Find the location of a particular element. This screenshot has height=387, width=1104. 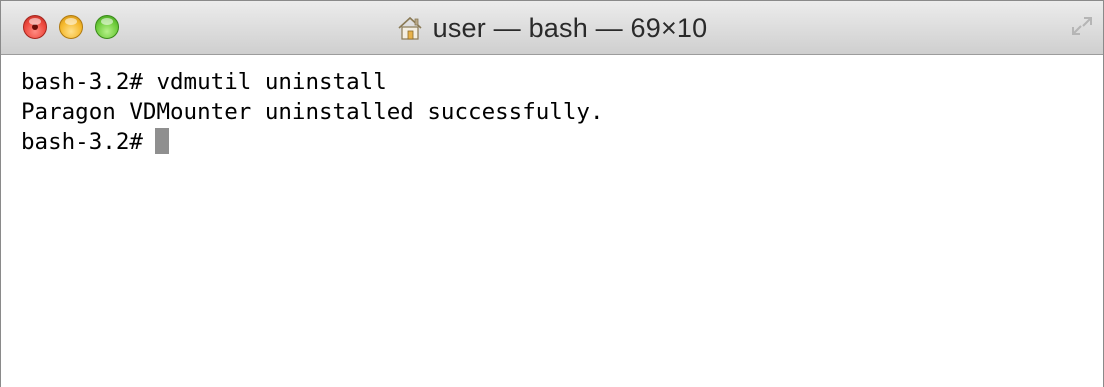

terminal-prompt: bash-3.2# is located at coordinates (82, 142).